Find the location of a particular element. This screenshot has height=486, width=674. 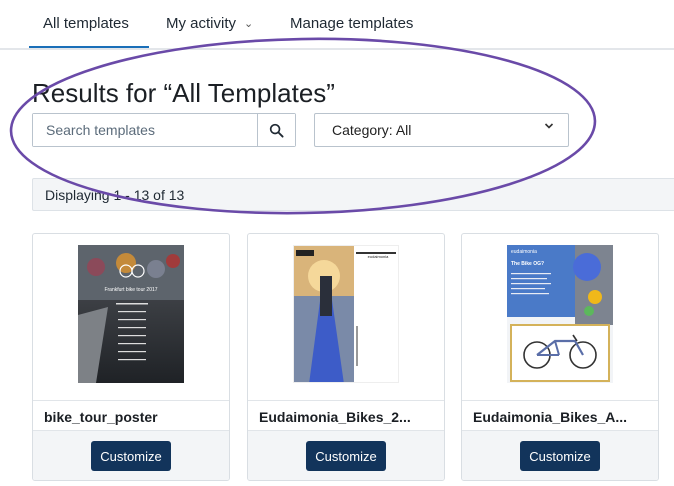

category-dropdown: Category: All is located at coordinates (441, 130).